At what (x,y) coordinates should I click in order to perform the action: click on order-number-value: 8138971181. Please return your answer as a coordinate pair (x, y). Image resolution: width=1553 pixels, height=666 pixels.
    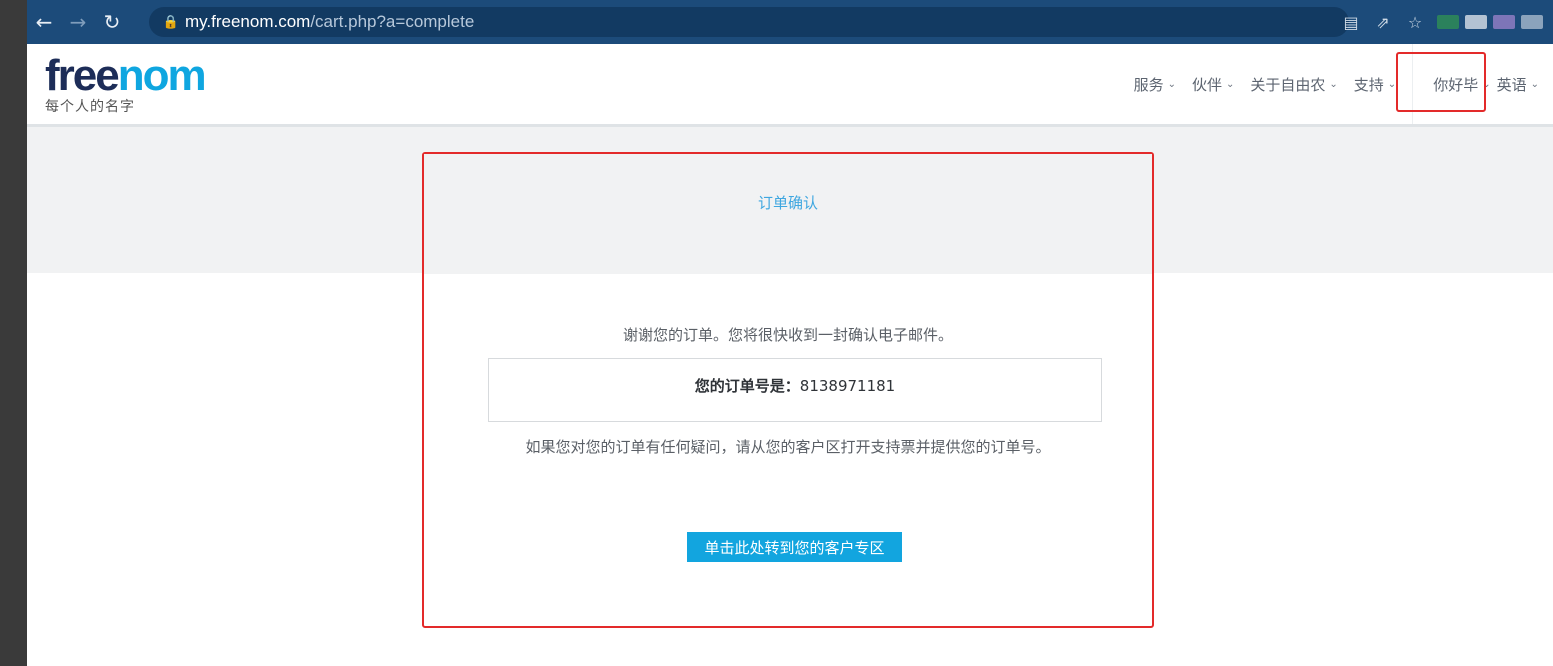
    Looking at the image, I should click on (847, 386).